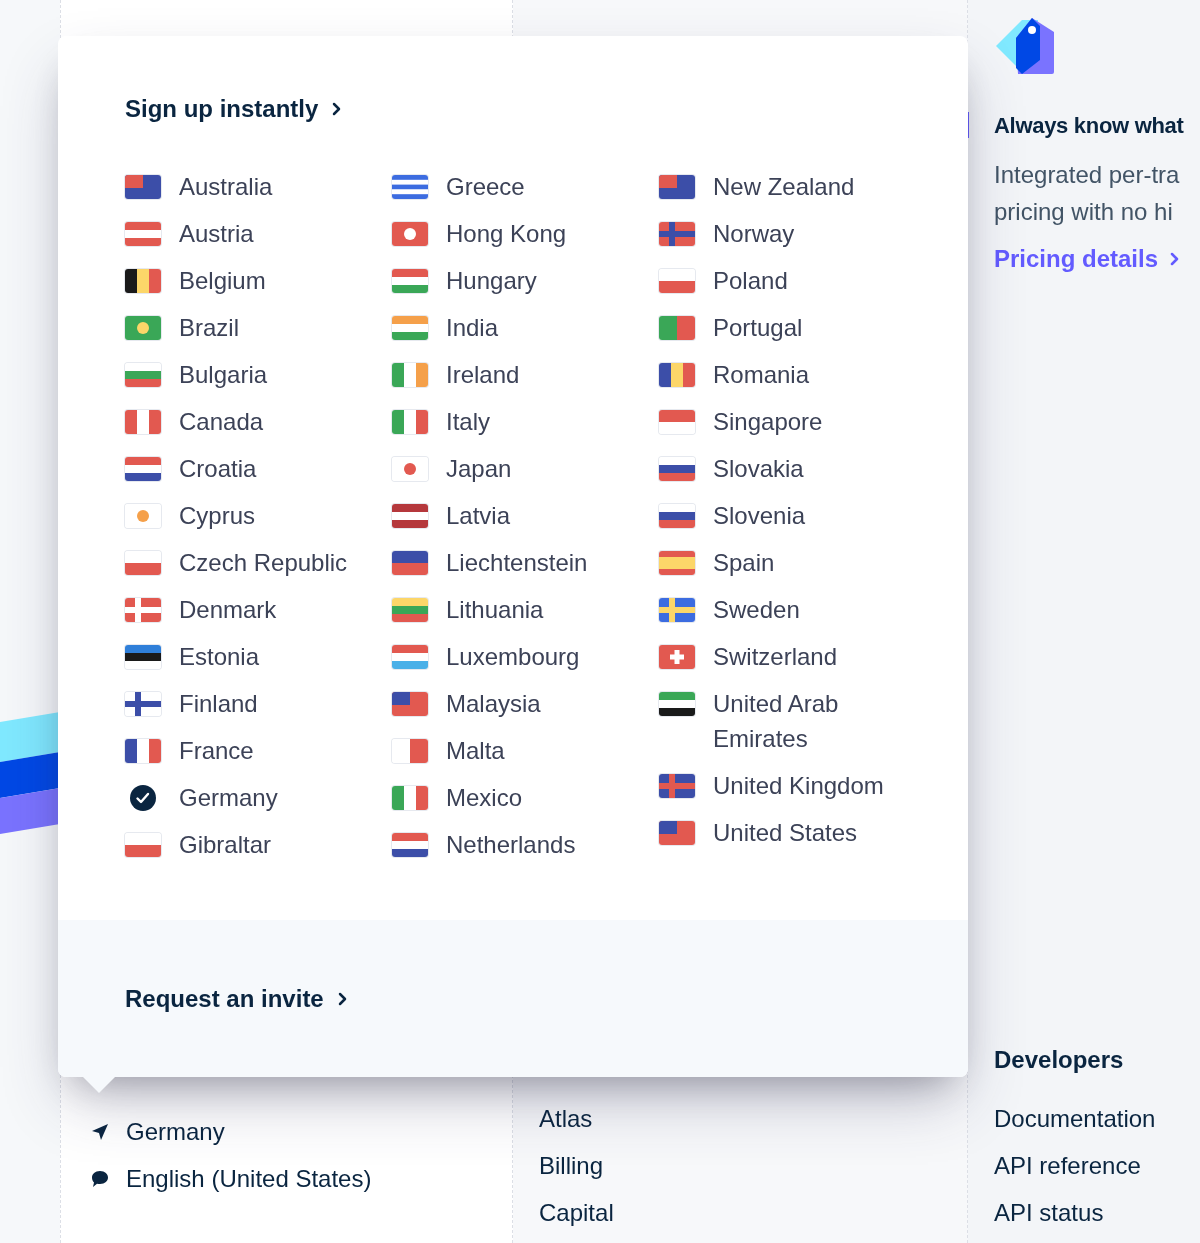 The width and height of the screenshot is (1200, 1243). Describe the element at coordinates (792, 374) in the screenshot. I see `country-option: Romania` at that location.